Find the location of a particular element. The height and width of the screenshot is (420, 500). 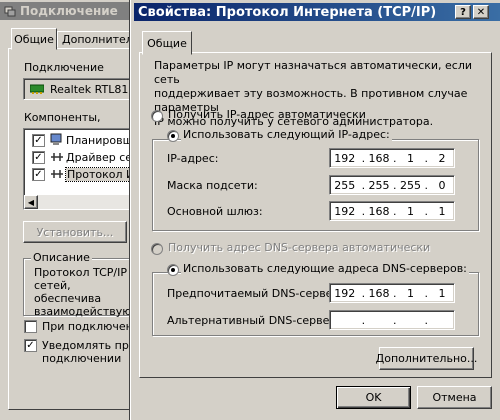

subnet-mask-label: Маска подсети: is located at coordinates (212, 185).